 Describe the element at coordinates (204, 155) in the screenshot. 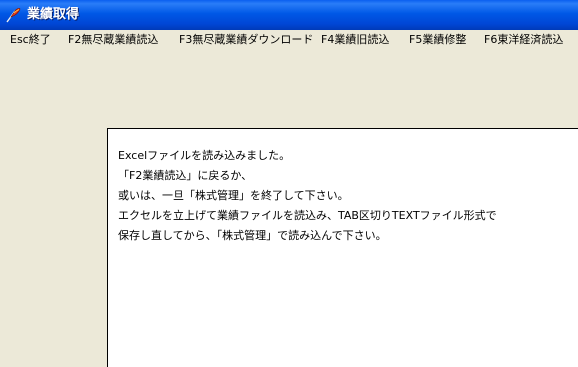

I see `message-line: Excelファイルを読み込みました。` at that location.